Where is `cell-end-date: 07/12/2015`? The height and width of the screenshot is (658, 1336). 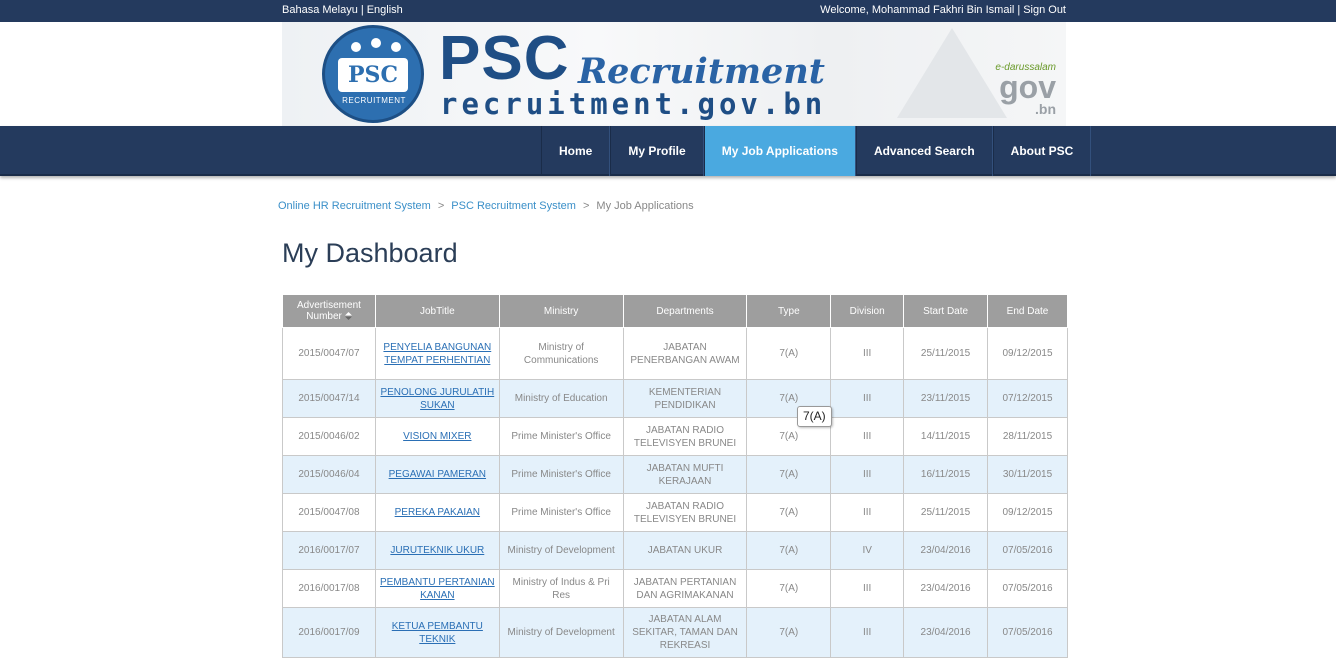
cell-end-date: 07/12/2015 is located at coordinates (1027, 398).